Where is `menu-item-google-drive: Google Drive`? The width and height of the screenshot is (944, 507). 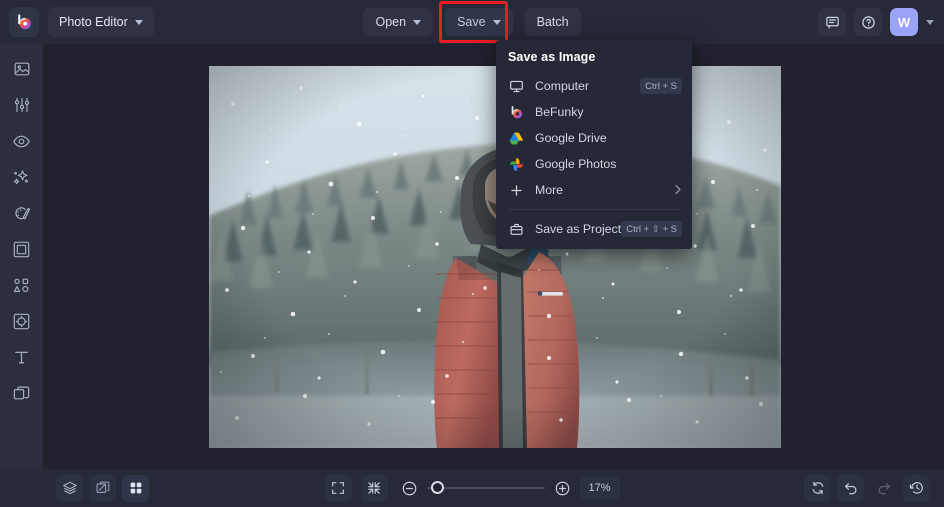
menu-item-google-drive: Google Drive is located at coordinates (594, 138).